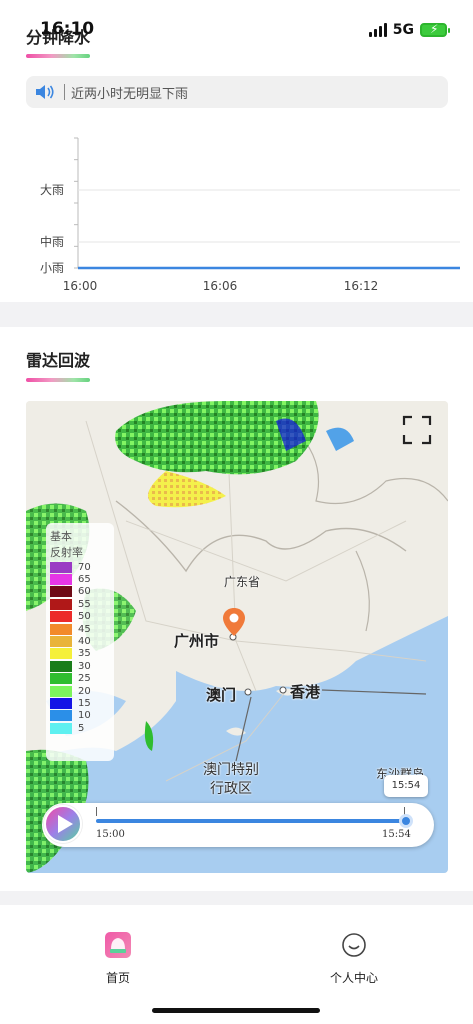 This screenshot has height=1024, width=473. I want to click on network-type: 5G, so click(403, 30).